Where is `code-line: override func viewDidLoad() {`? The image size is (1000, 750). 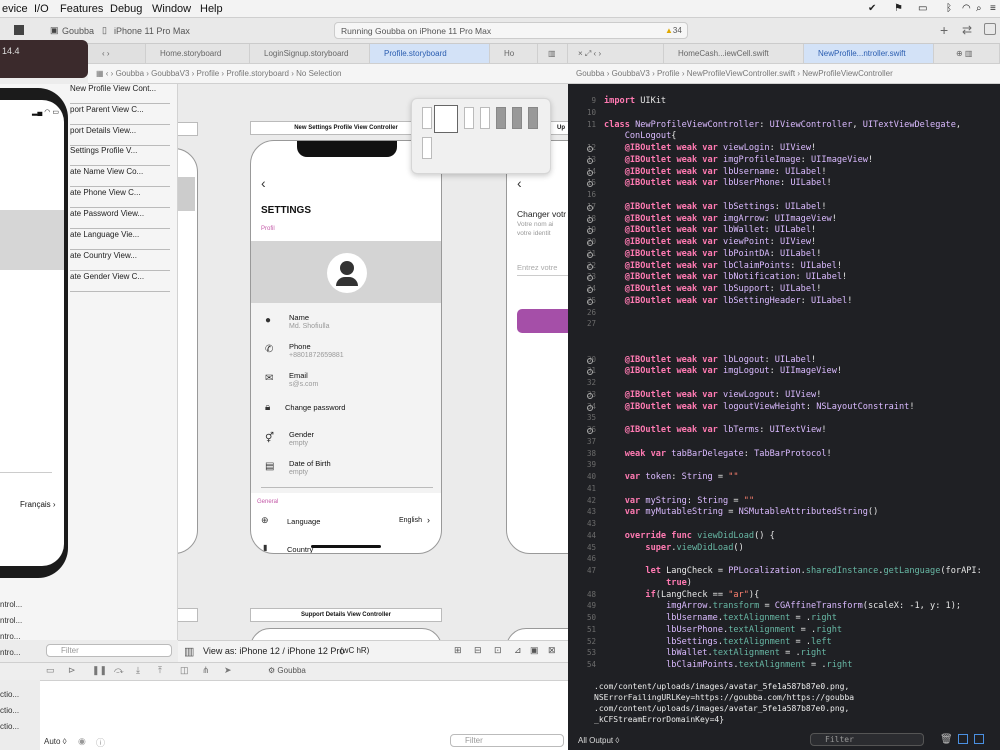
code-line: override func viewDidLoad() { is located at coordinates (689, 536).